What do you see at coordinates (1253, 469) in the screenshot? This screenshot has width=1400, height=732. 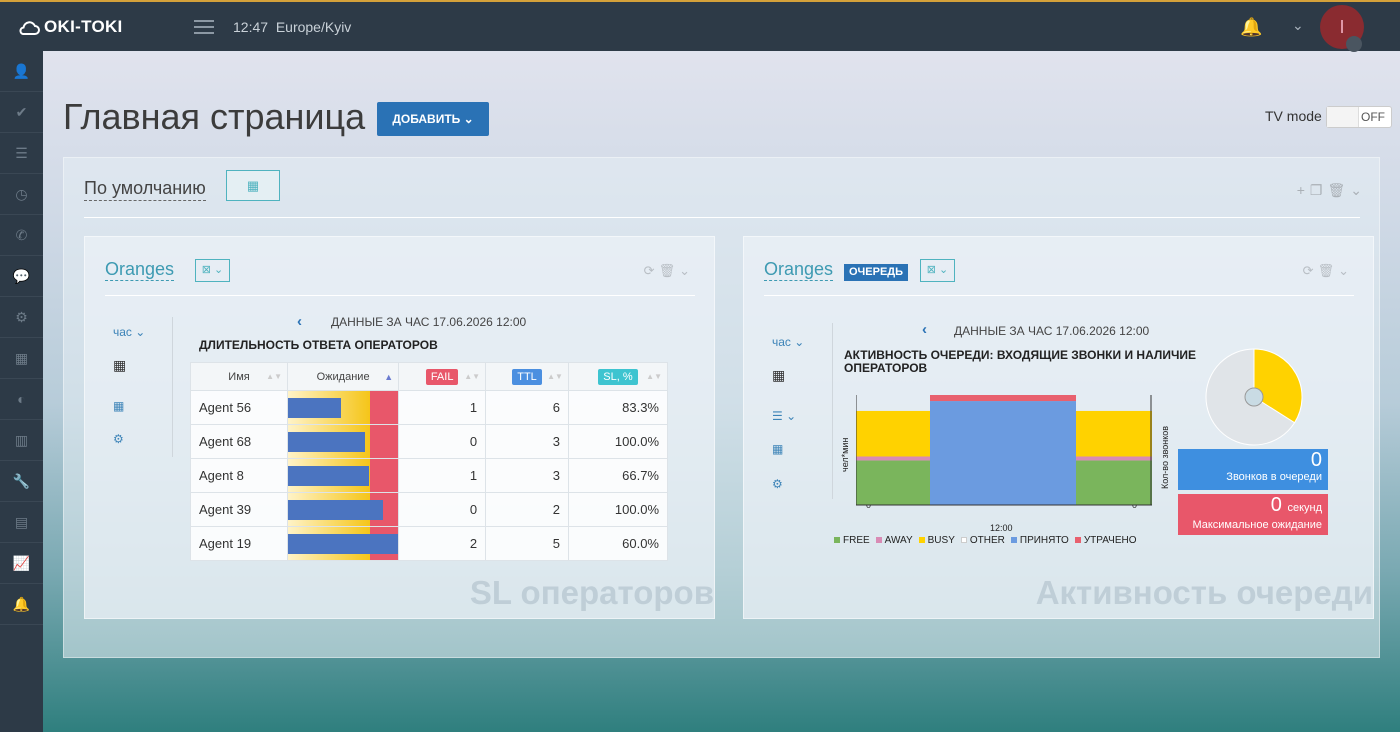 I see `queue-calls-card: 0 Звонков в очереди` at bounding box center [1253, 469].